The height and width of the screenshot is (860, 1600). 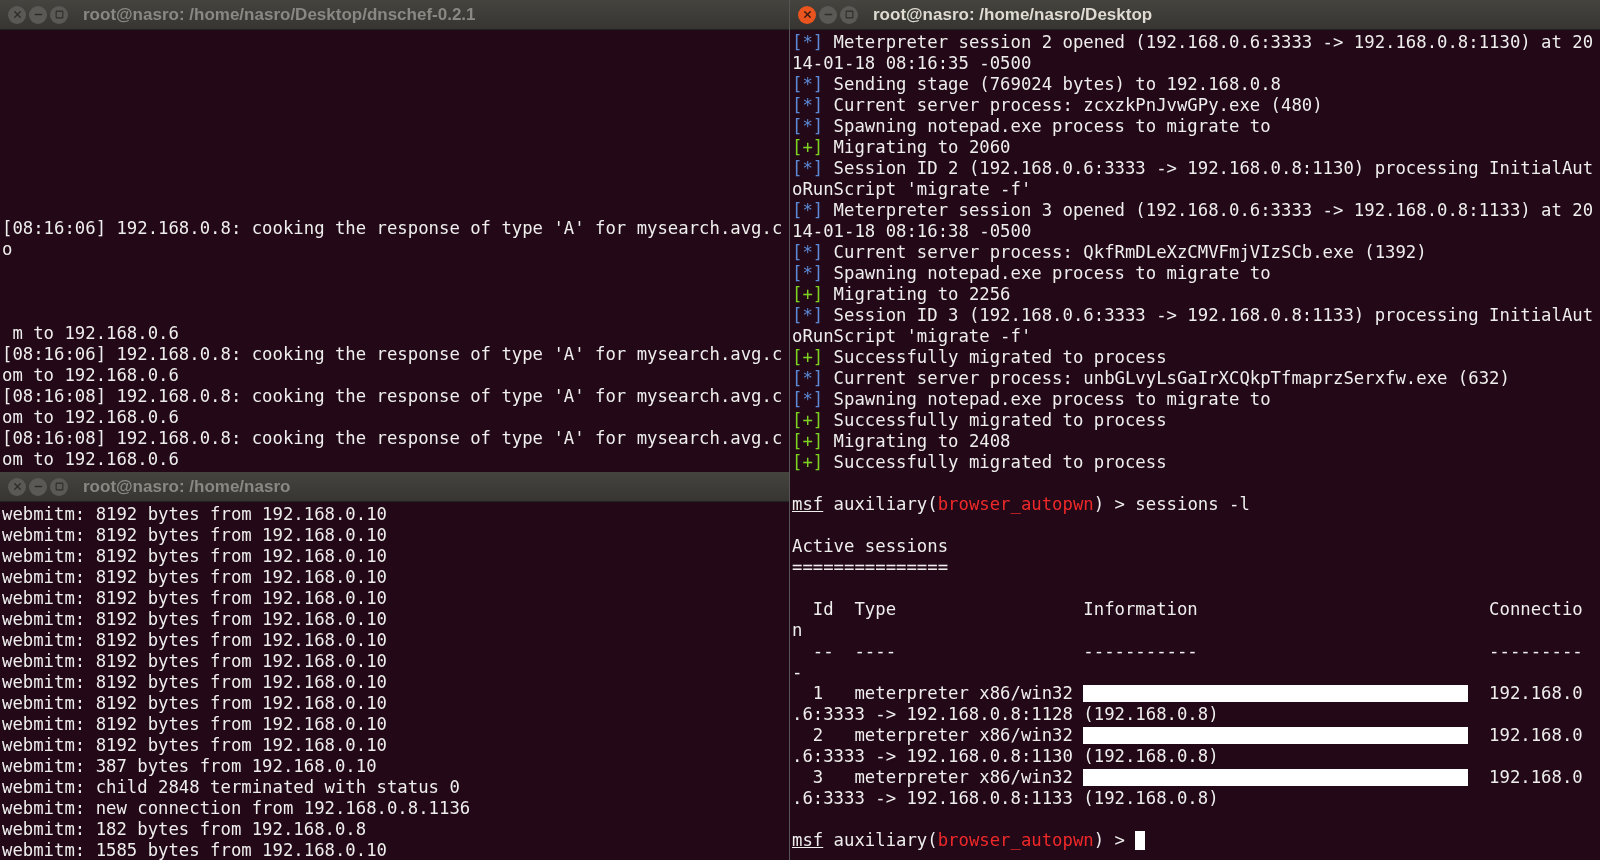 What do you see at coordinates (231, 787) in the screenshot?
I see `terminal-line: webmitm: child 2848 terminated with status 0` at bounding box center [231, 787].